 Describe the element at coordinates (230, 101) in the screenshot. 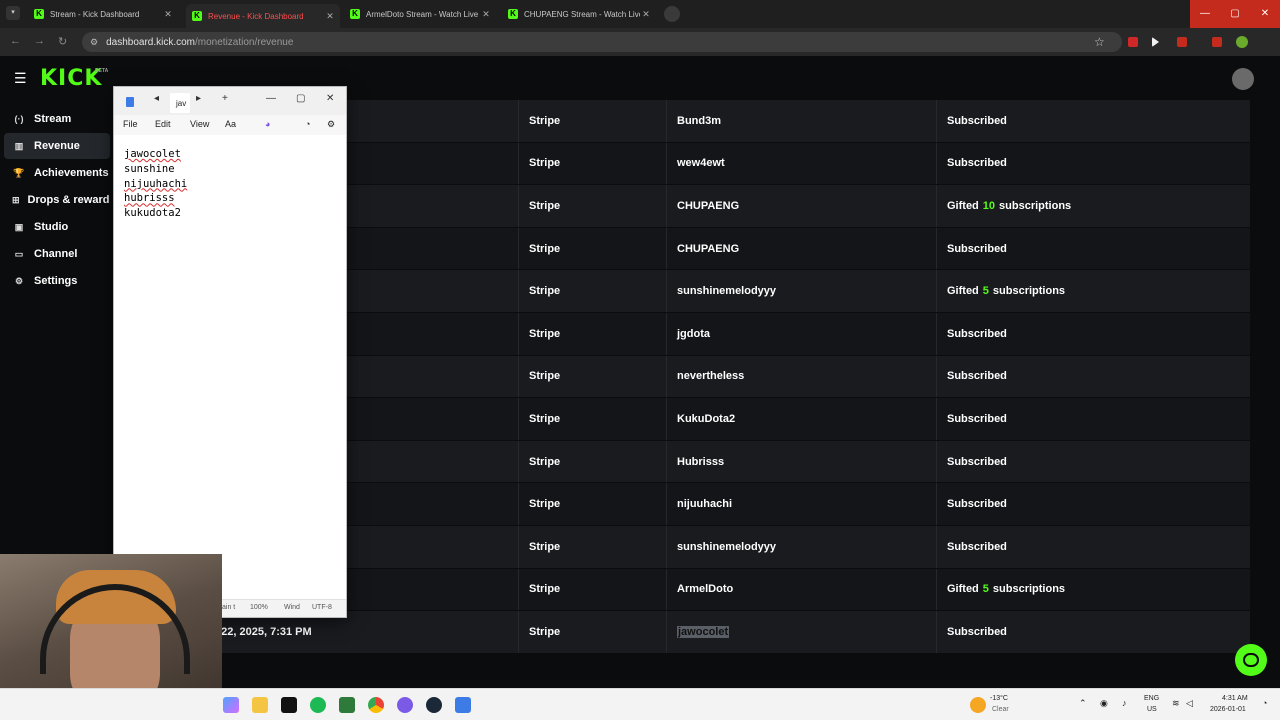

I see `notepad-titlebar: ◂ jav ▸ + — ▢ ✕` at that location.